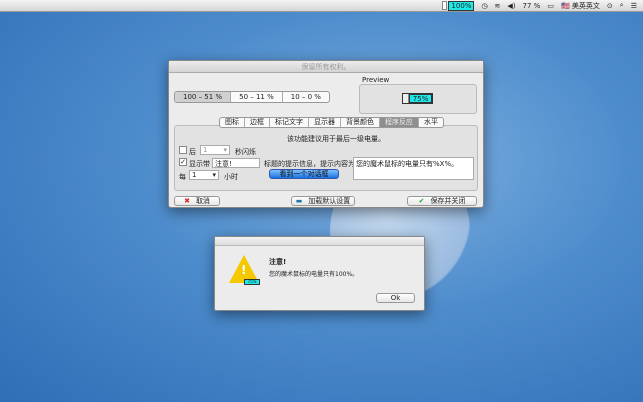  What do you see at coordinates (442, 201) in the screenshot?
I see `save-close-button: ✔ 保存并关闭` at bounding box center [442, 201].